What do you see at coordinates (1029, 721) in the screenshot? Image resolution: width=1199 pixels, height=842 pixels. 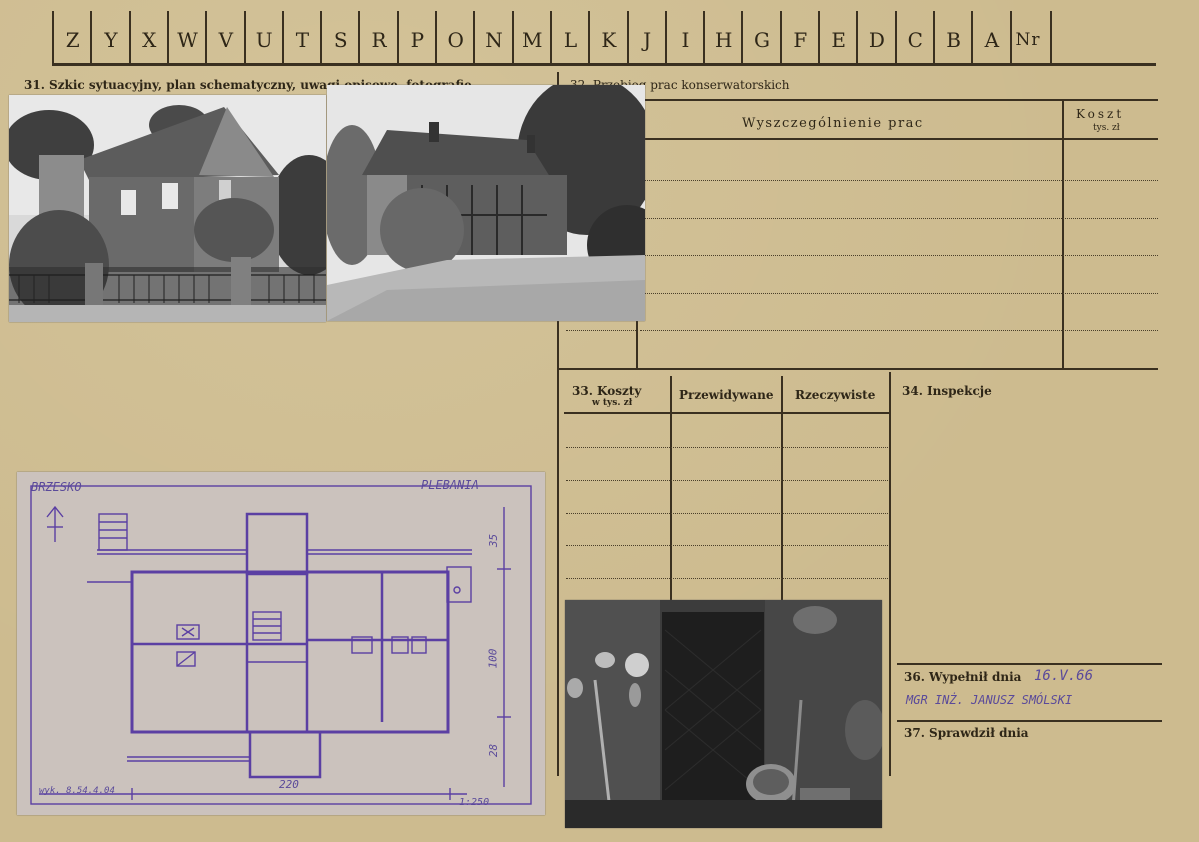 I see `section-37-top-rule` at bounding box center [1029, 721].